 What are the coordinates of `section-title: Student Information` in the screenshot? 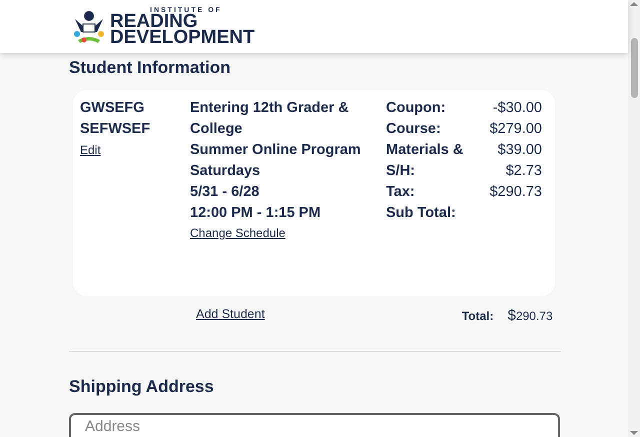 It's located at (150, 68).